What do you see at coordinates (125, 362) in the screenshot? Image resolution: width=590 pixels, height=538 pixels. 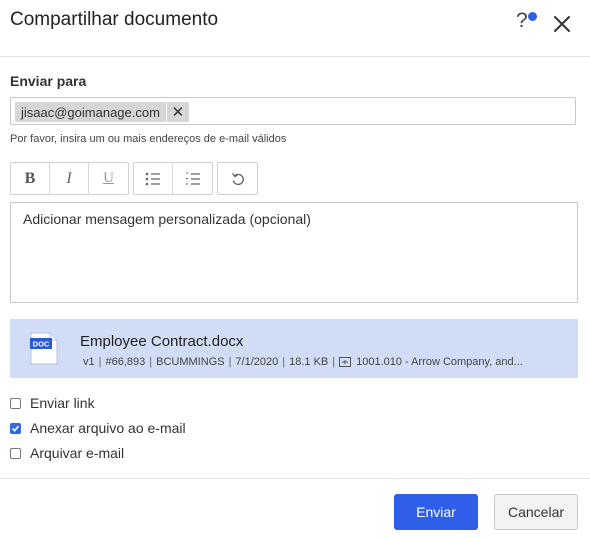 I see `file-number: #66,893` at bounding box center [125, 362].